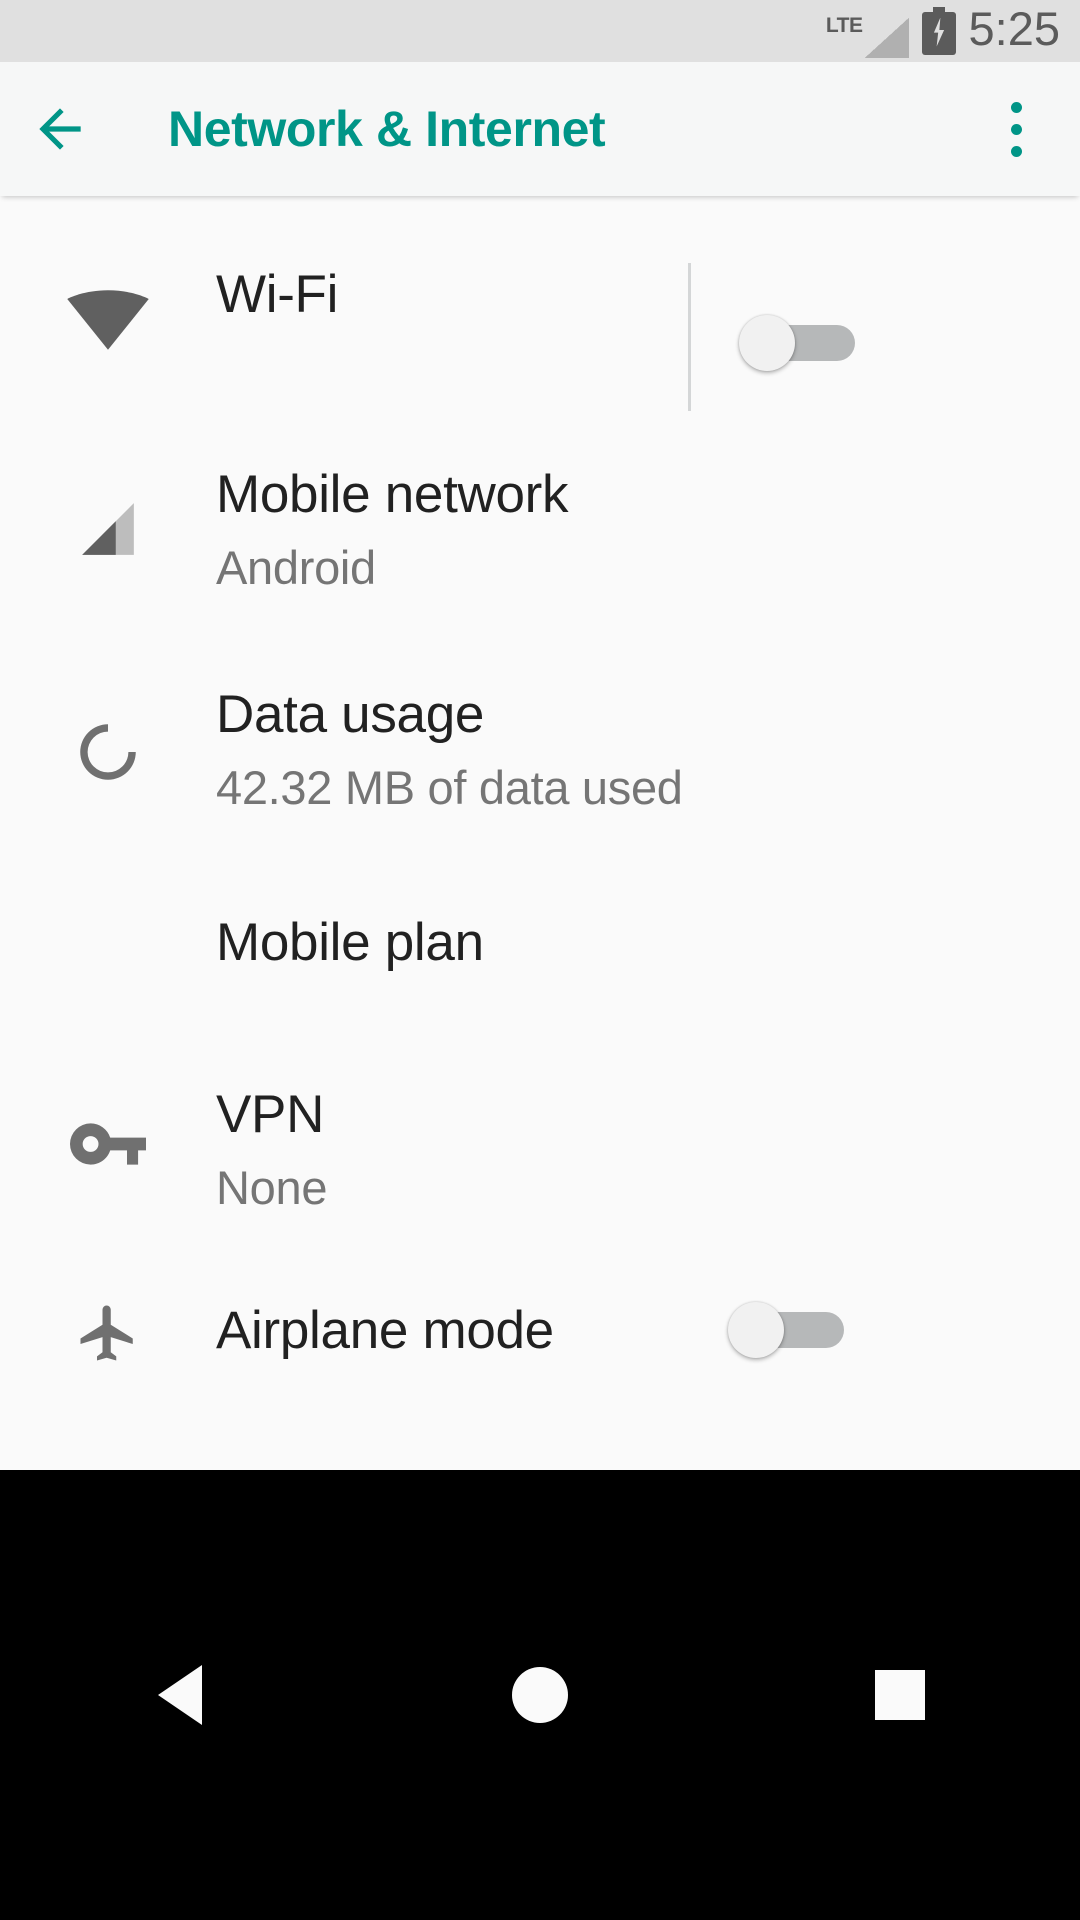  I want to click on list-item-mobile-network-text: Mobile network Android, so click(648, 530).